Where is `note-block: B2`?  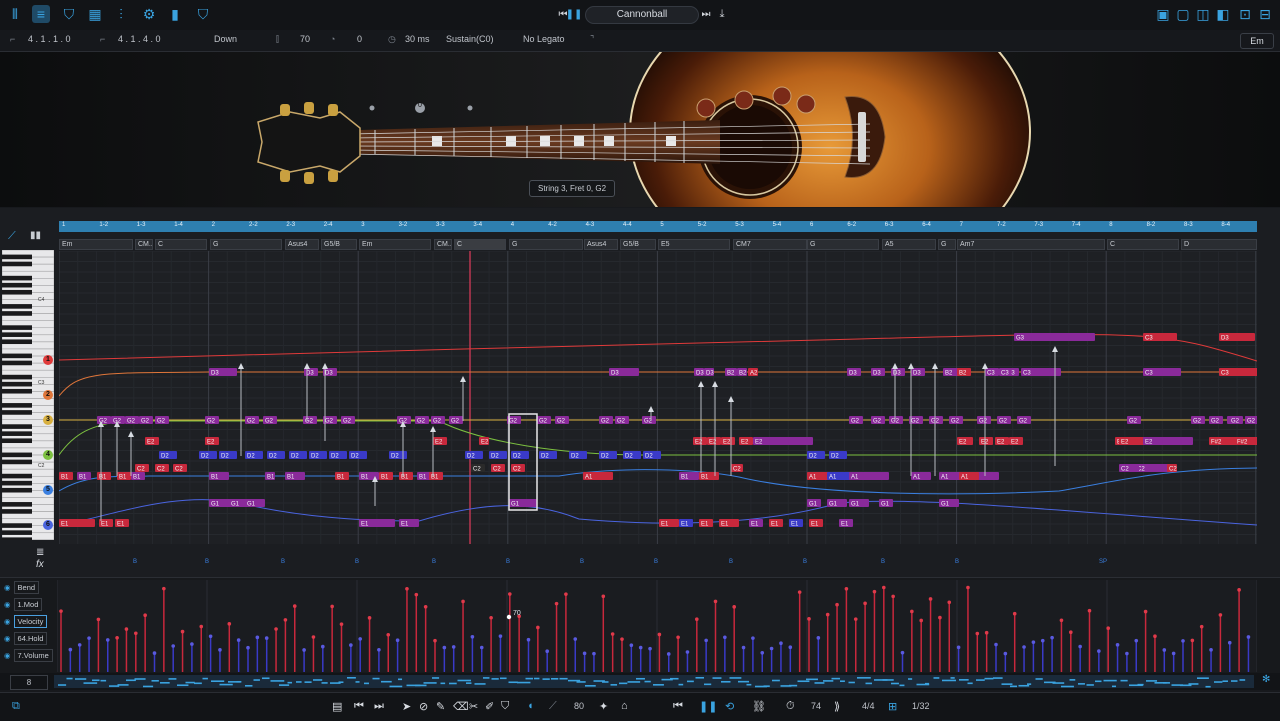 note-block: B2 is located at coordinates (742, 372).